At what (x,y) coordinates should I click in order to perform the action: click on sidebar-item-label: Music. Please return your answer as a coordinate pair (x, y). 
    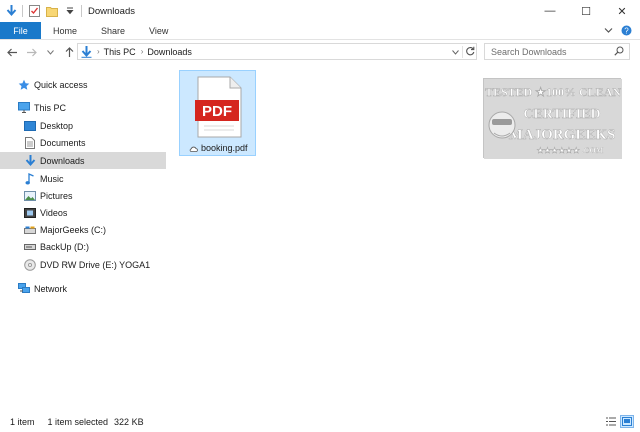
    Looking at the image, I should click on (52, 178).